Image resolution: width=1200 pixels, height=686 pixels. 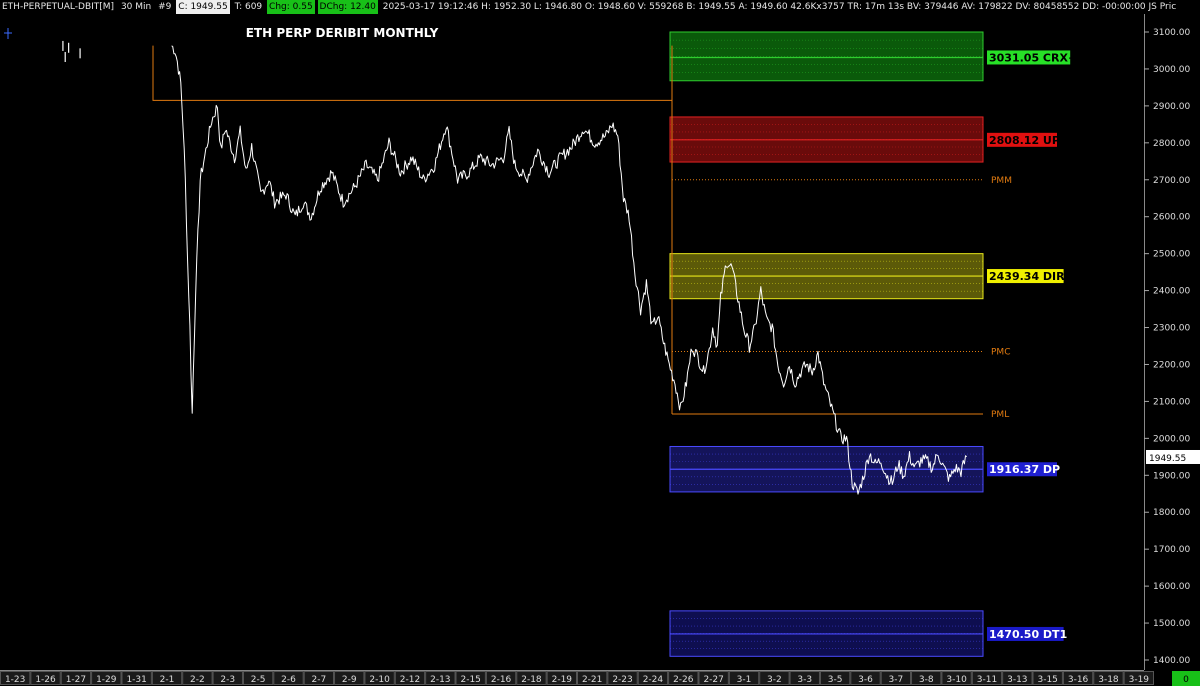 What do you see at coordinates (342, 33) in the screenshot?
I see `chart-title: ETH PERP DERIBIT MONTHLY` at bounding box center [342, 33].